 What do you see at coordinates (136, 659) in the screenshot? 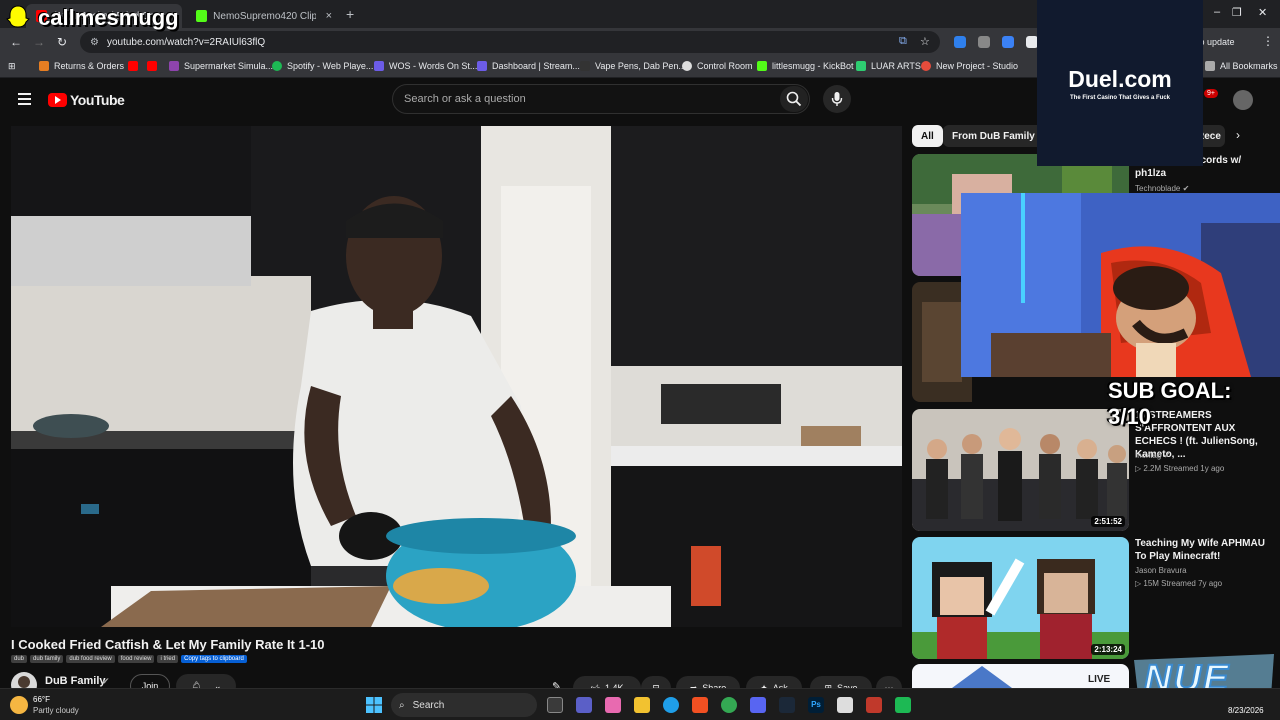
I see `tag-chip: food review` at bounding box center [136, 659].